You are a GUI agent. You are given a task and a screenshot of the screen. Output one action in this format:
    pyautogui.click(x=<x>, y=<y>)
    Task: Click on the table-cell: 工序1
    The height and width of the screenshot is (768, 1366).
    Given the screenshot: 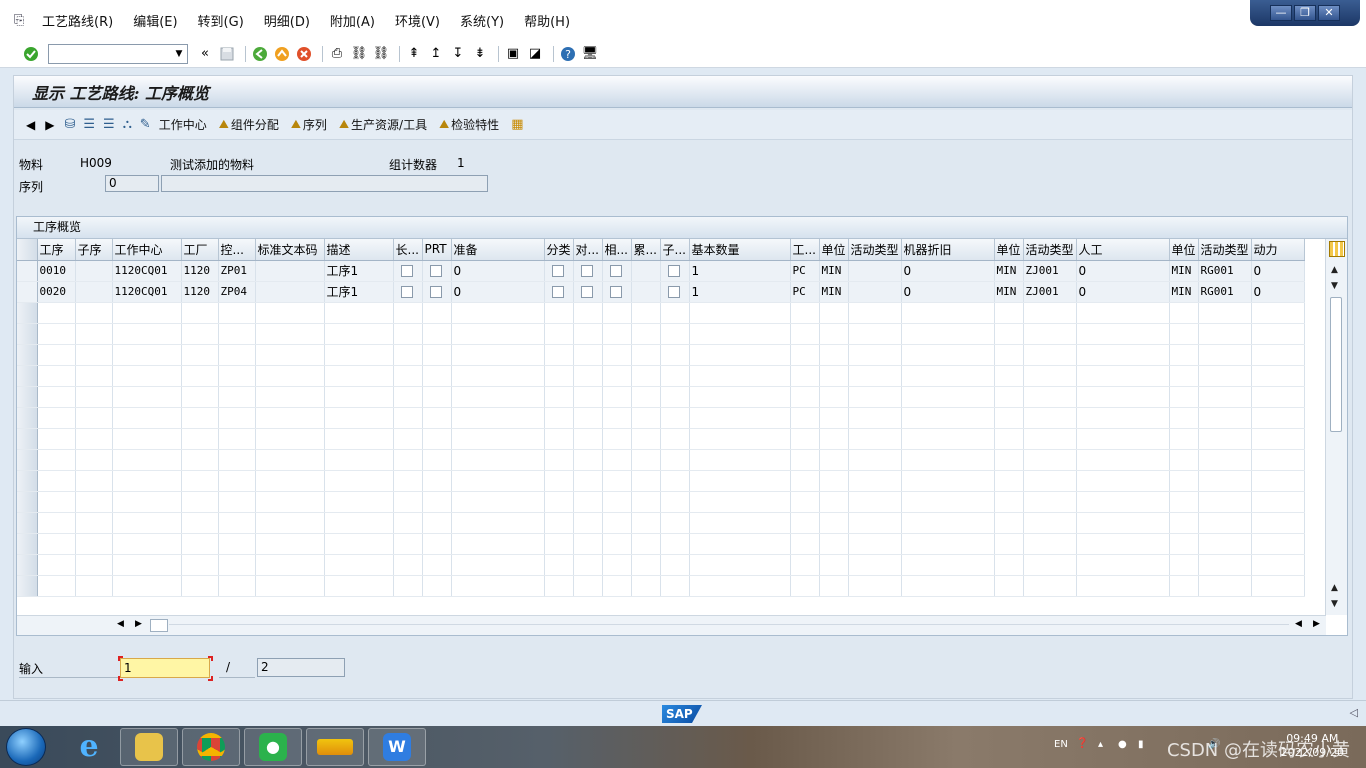 What is the action you would take?
    pyautogui.click(x=359, y=271)
    